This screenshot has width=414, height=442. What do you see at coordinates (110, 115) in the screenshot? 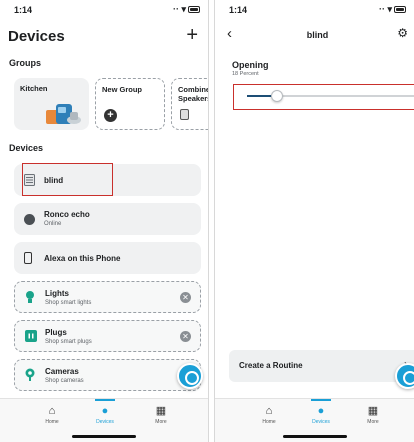
I see `plus-circle-icon: +` at bounding box center [110, 115].